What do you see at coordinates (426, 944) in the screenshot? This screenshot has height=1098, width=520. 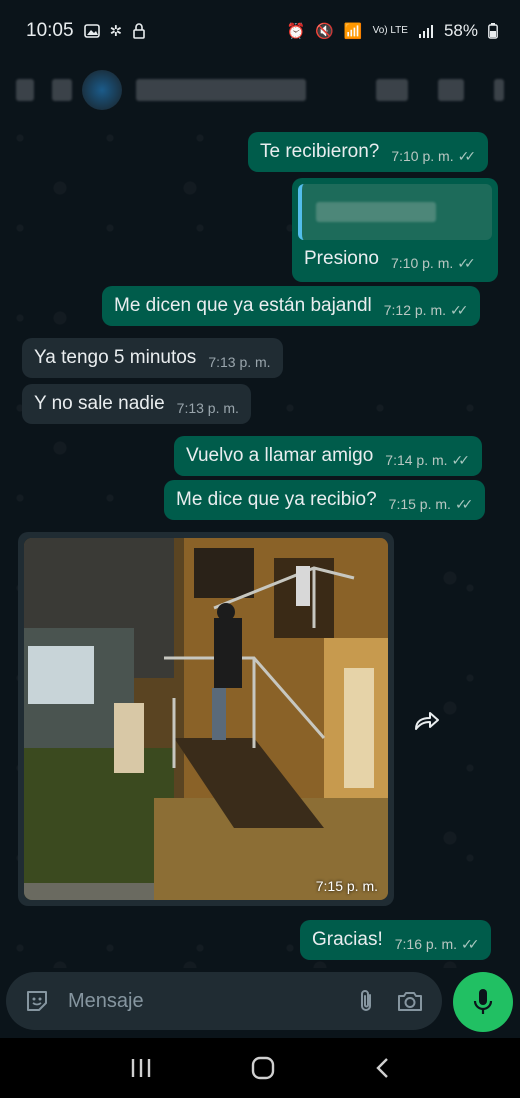 I see `message-time: 7:16 p. m.` at bounding box center [426, 944].